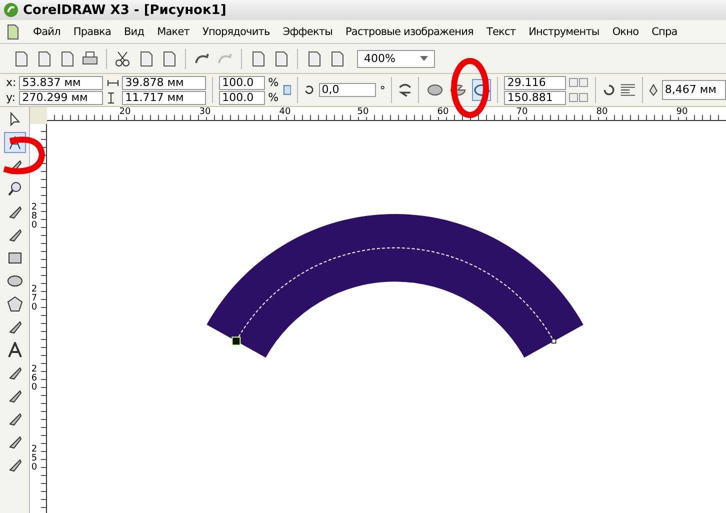  Describe the element at coordinates (61, 83) in the screenshot. I see `x-field: 53.837 мм` at that location.